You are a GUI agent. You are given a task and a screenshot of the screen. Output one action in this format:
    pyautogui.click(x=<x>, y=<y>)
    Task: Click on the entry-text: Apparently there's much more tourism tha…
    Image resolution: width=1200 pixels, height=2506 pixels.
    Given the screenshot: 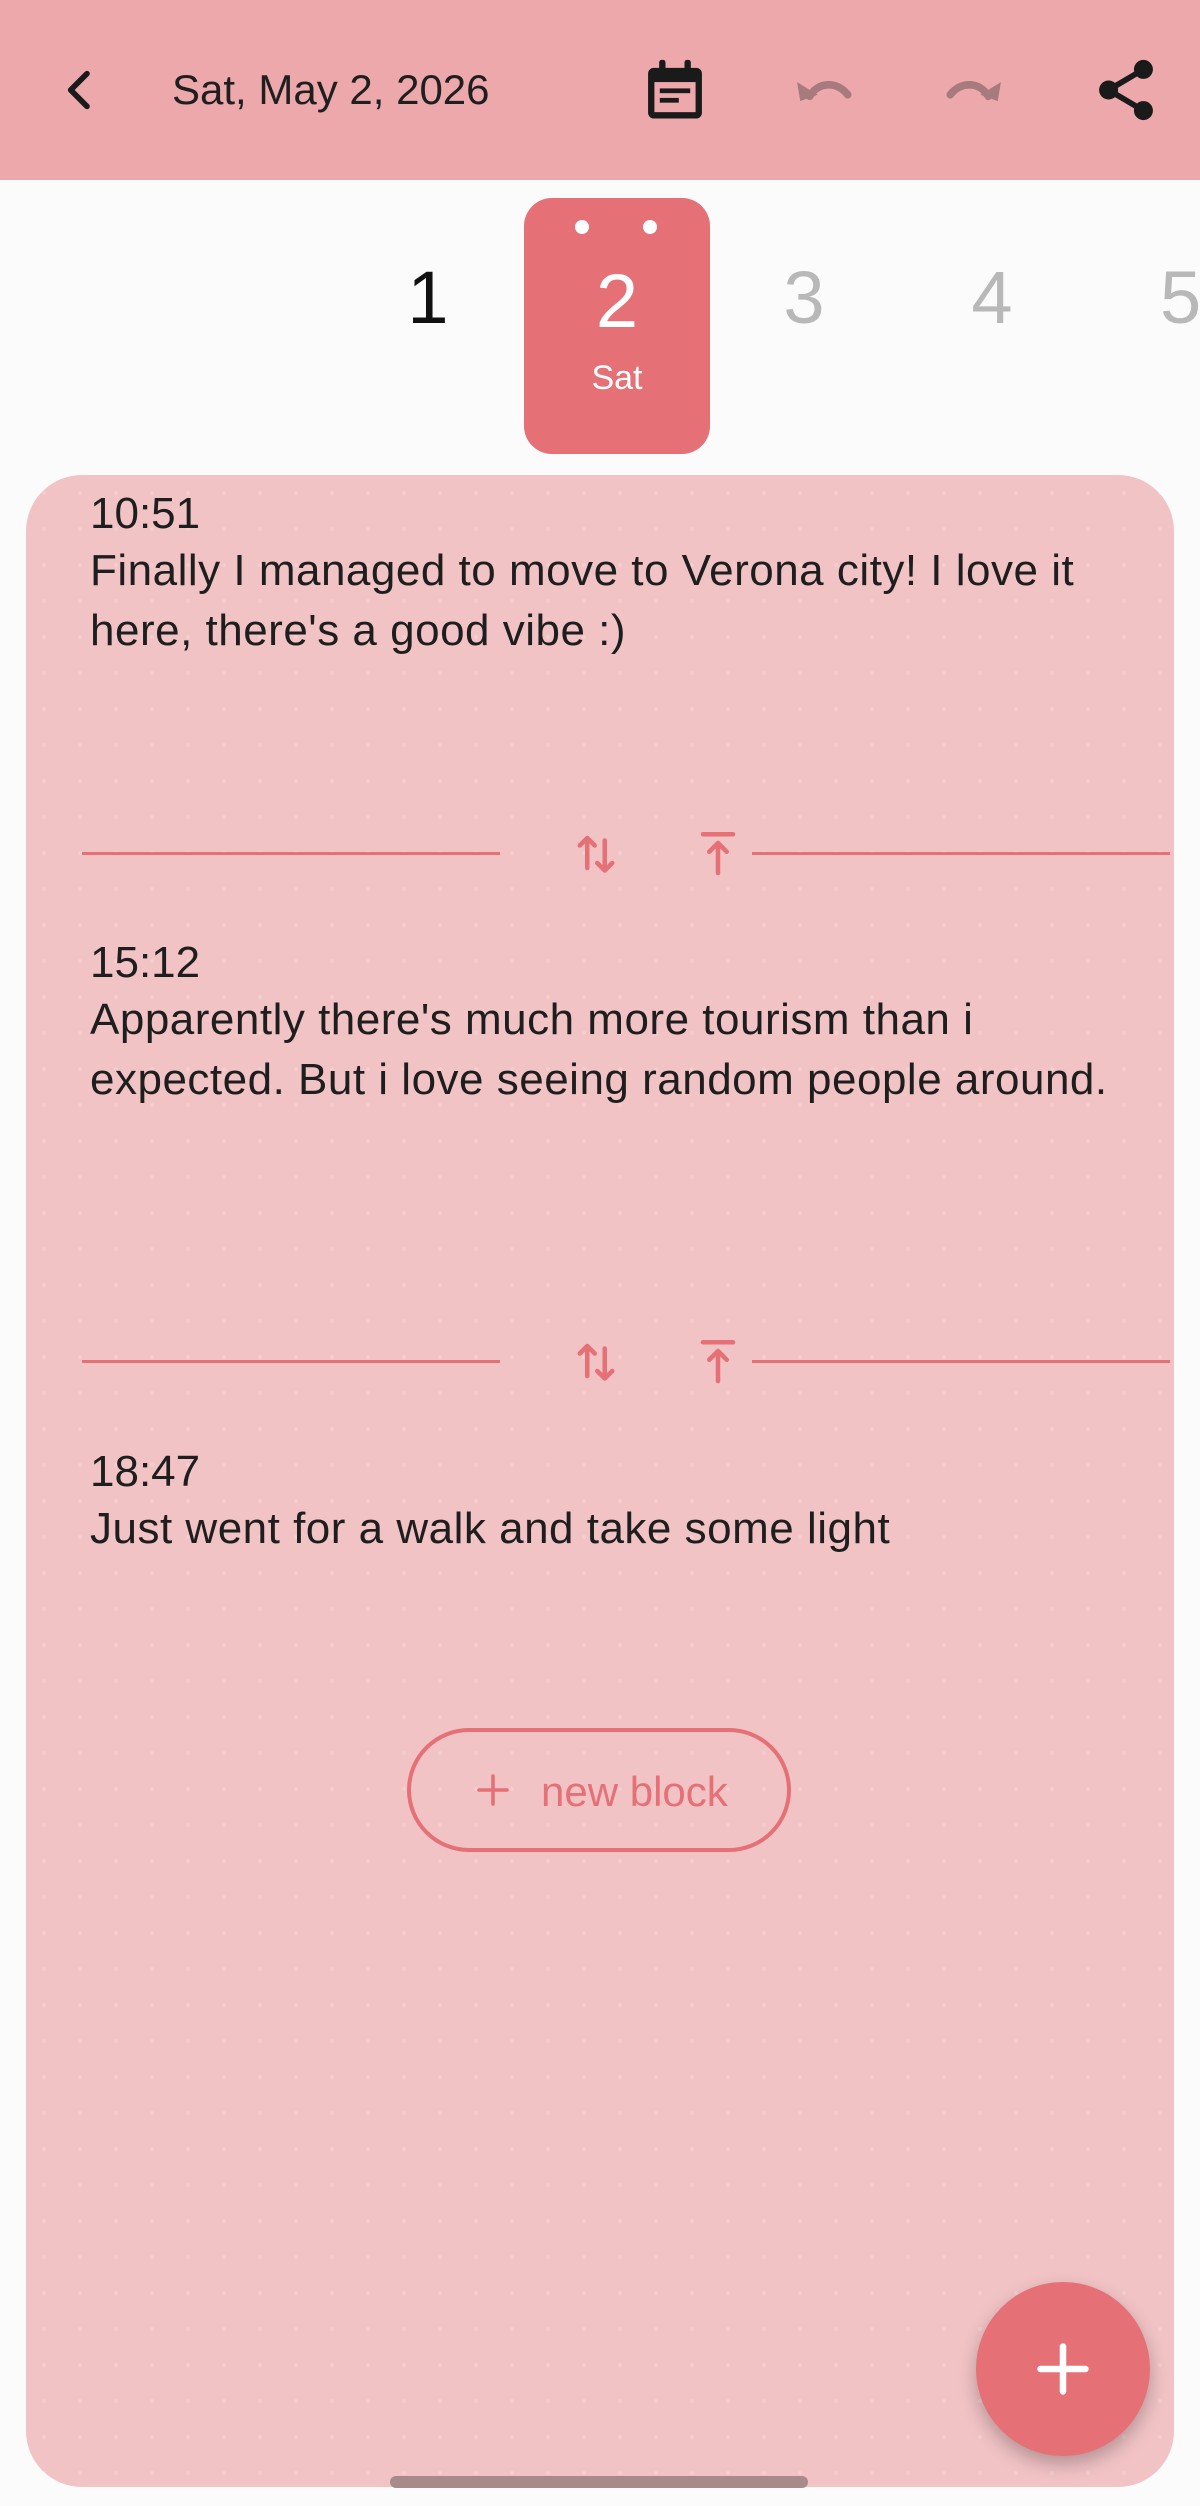 What is the action you would take?
    pyautogui.click(x=620, y=1050)
    